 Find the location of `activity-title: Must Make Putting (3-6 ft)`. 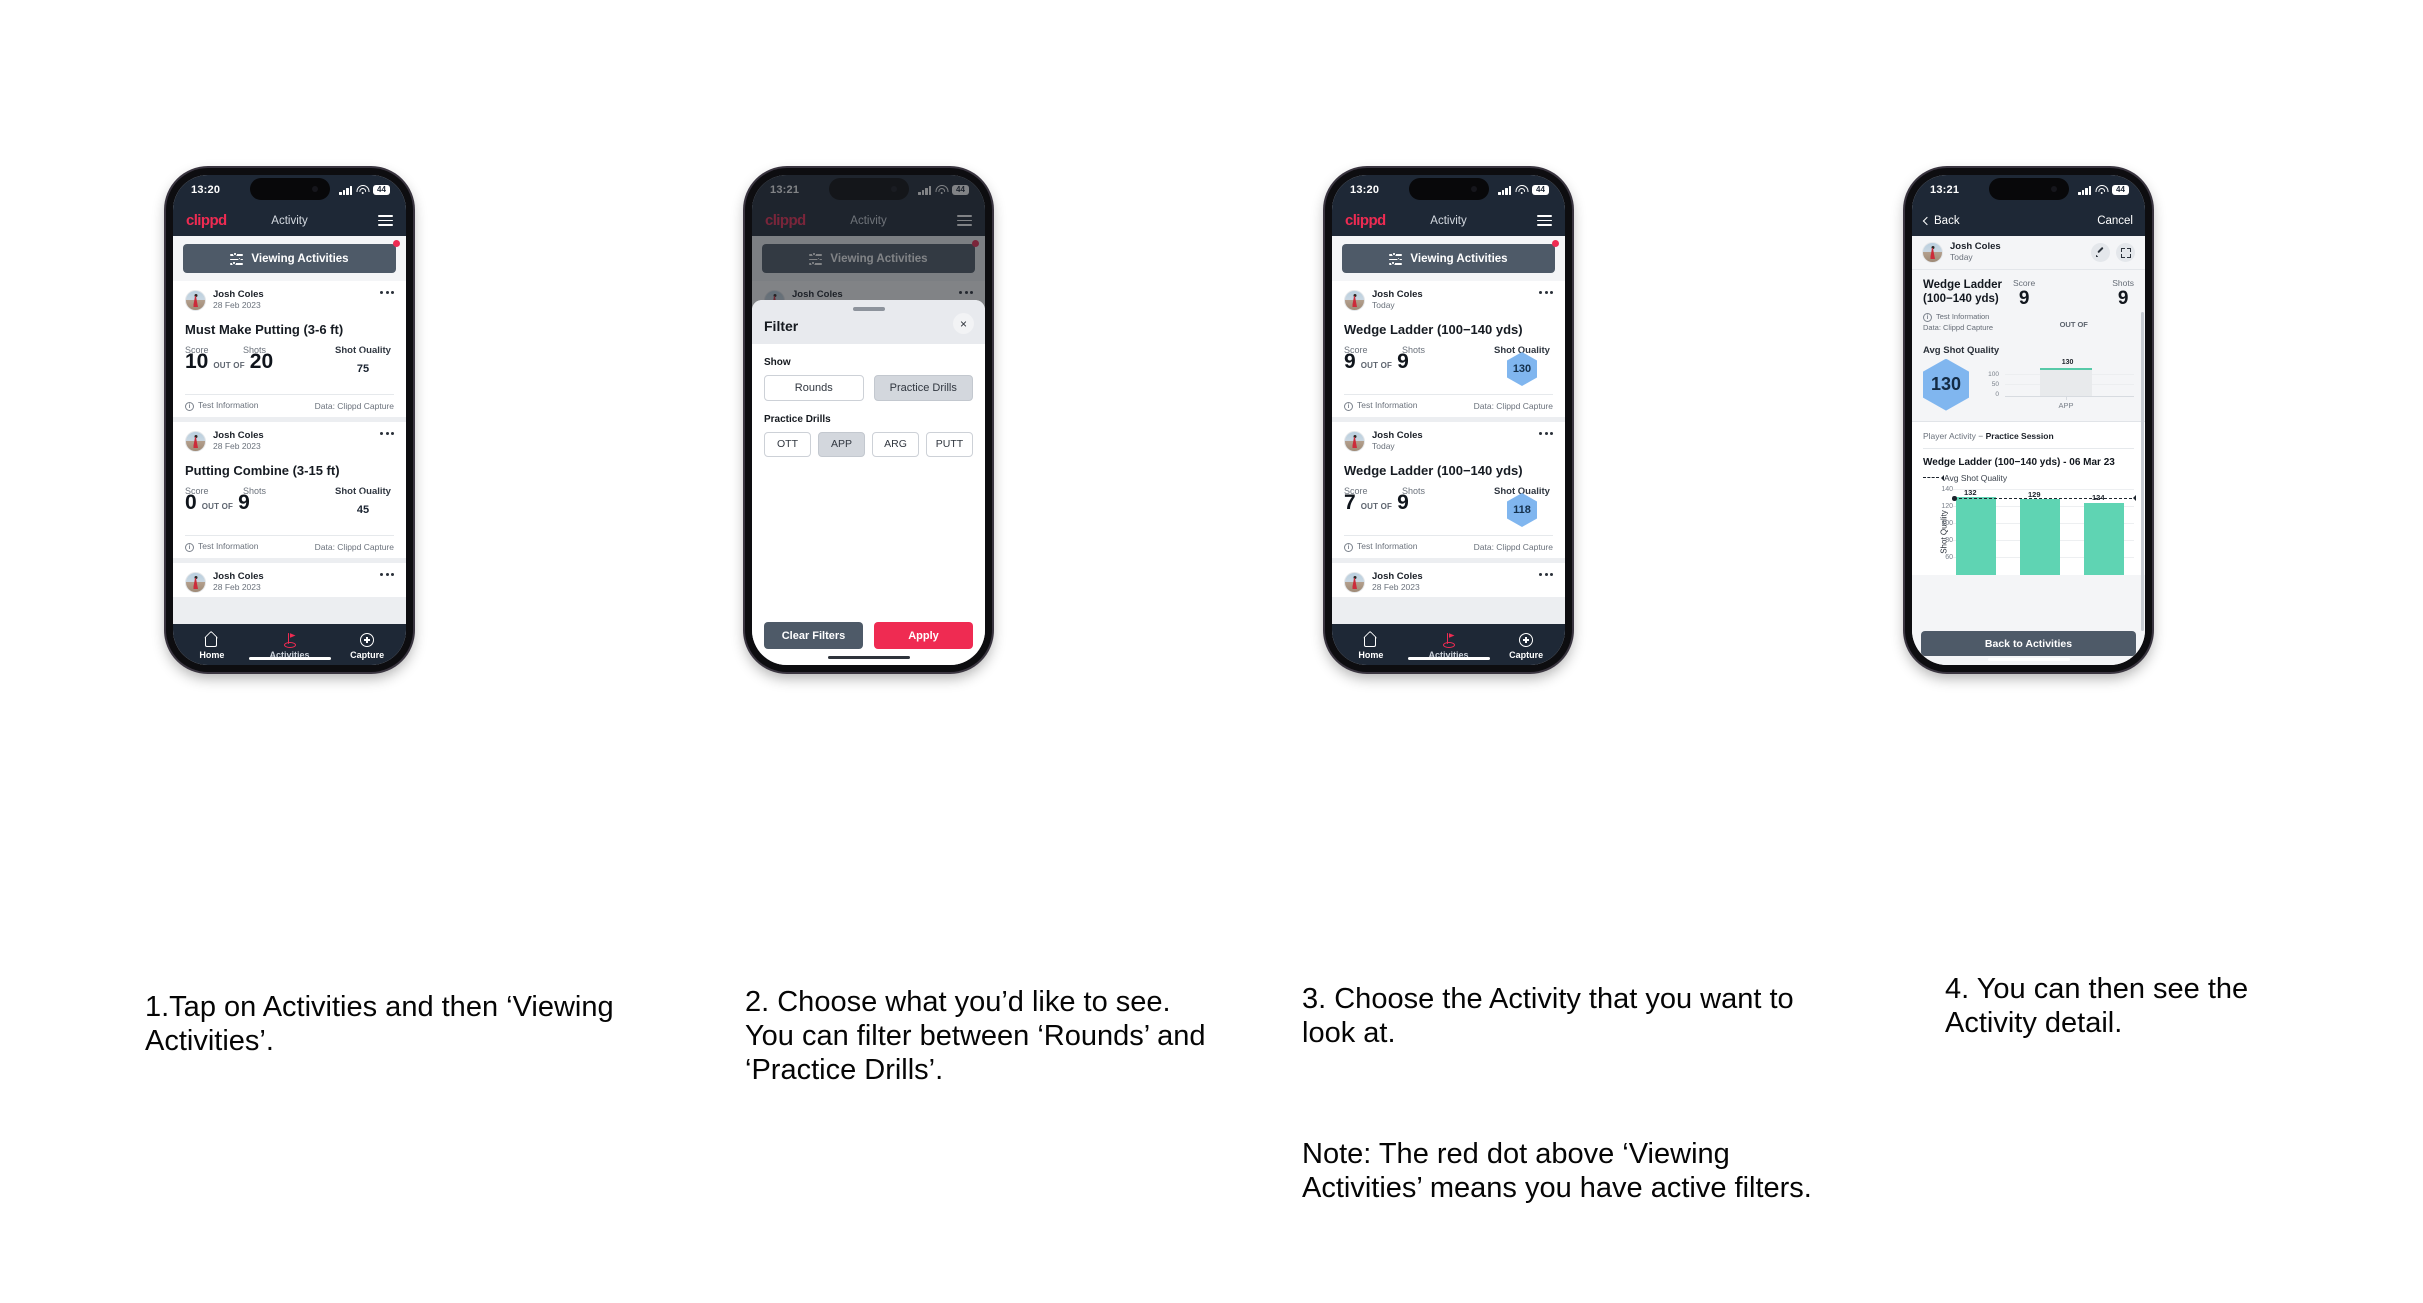

activity-title: Must Make Putting (3-6 ft) is located at coordinates (264, 329).